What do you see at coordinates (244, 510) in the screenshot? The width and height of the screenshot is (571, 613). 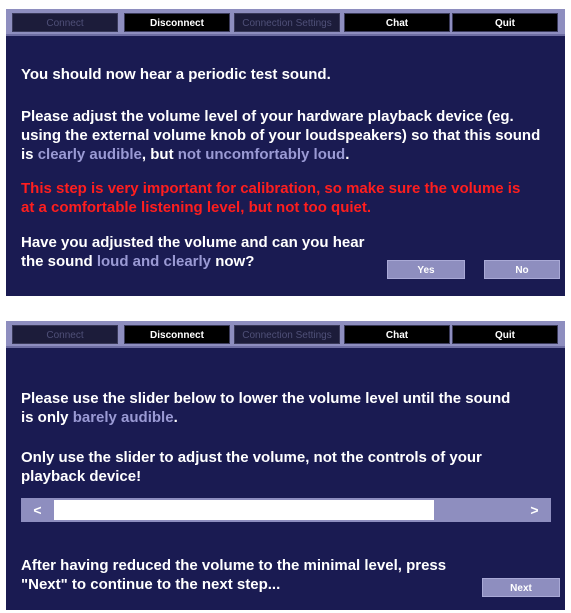 I see `slider-fill` at bounding box center [244, 510].